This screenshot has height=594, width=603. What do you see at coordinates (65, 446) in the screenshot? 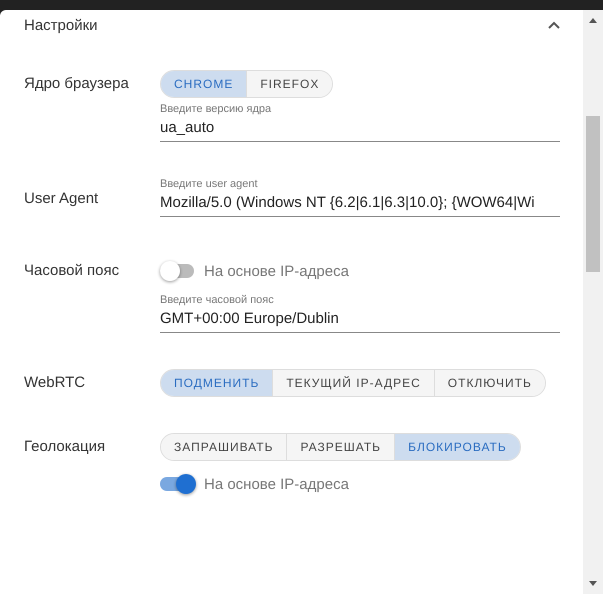
I see `setting-label: Геолокация` at bounding box center [65, 446].